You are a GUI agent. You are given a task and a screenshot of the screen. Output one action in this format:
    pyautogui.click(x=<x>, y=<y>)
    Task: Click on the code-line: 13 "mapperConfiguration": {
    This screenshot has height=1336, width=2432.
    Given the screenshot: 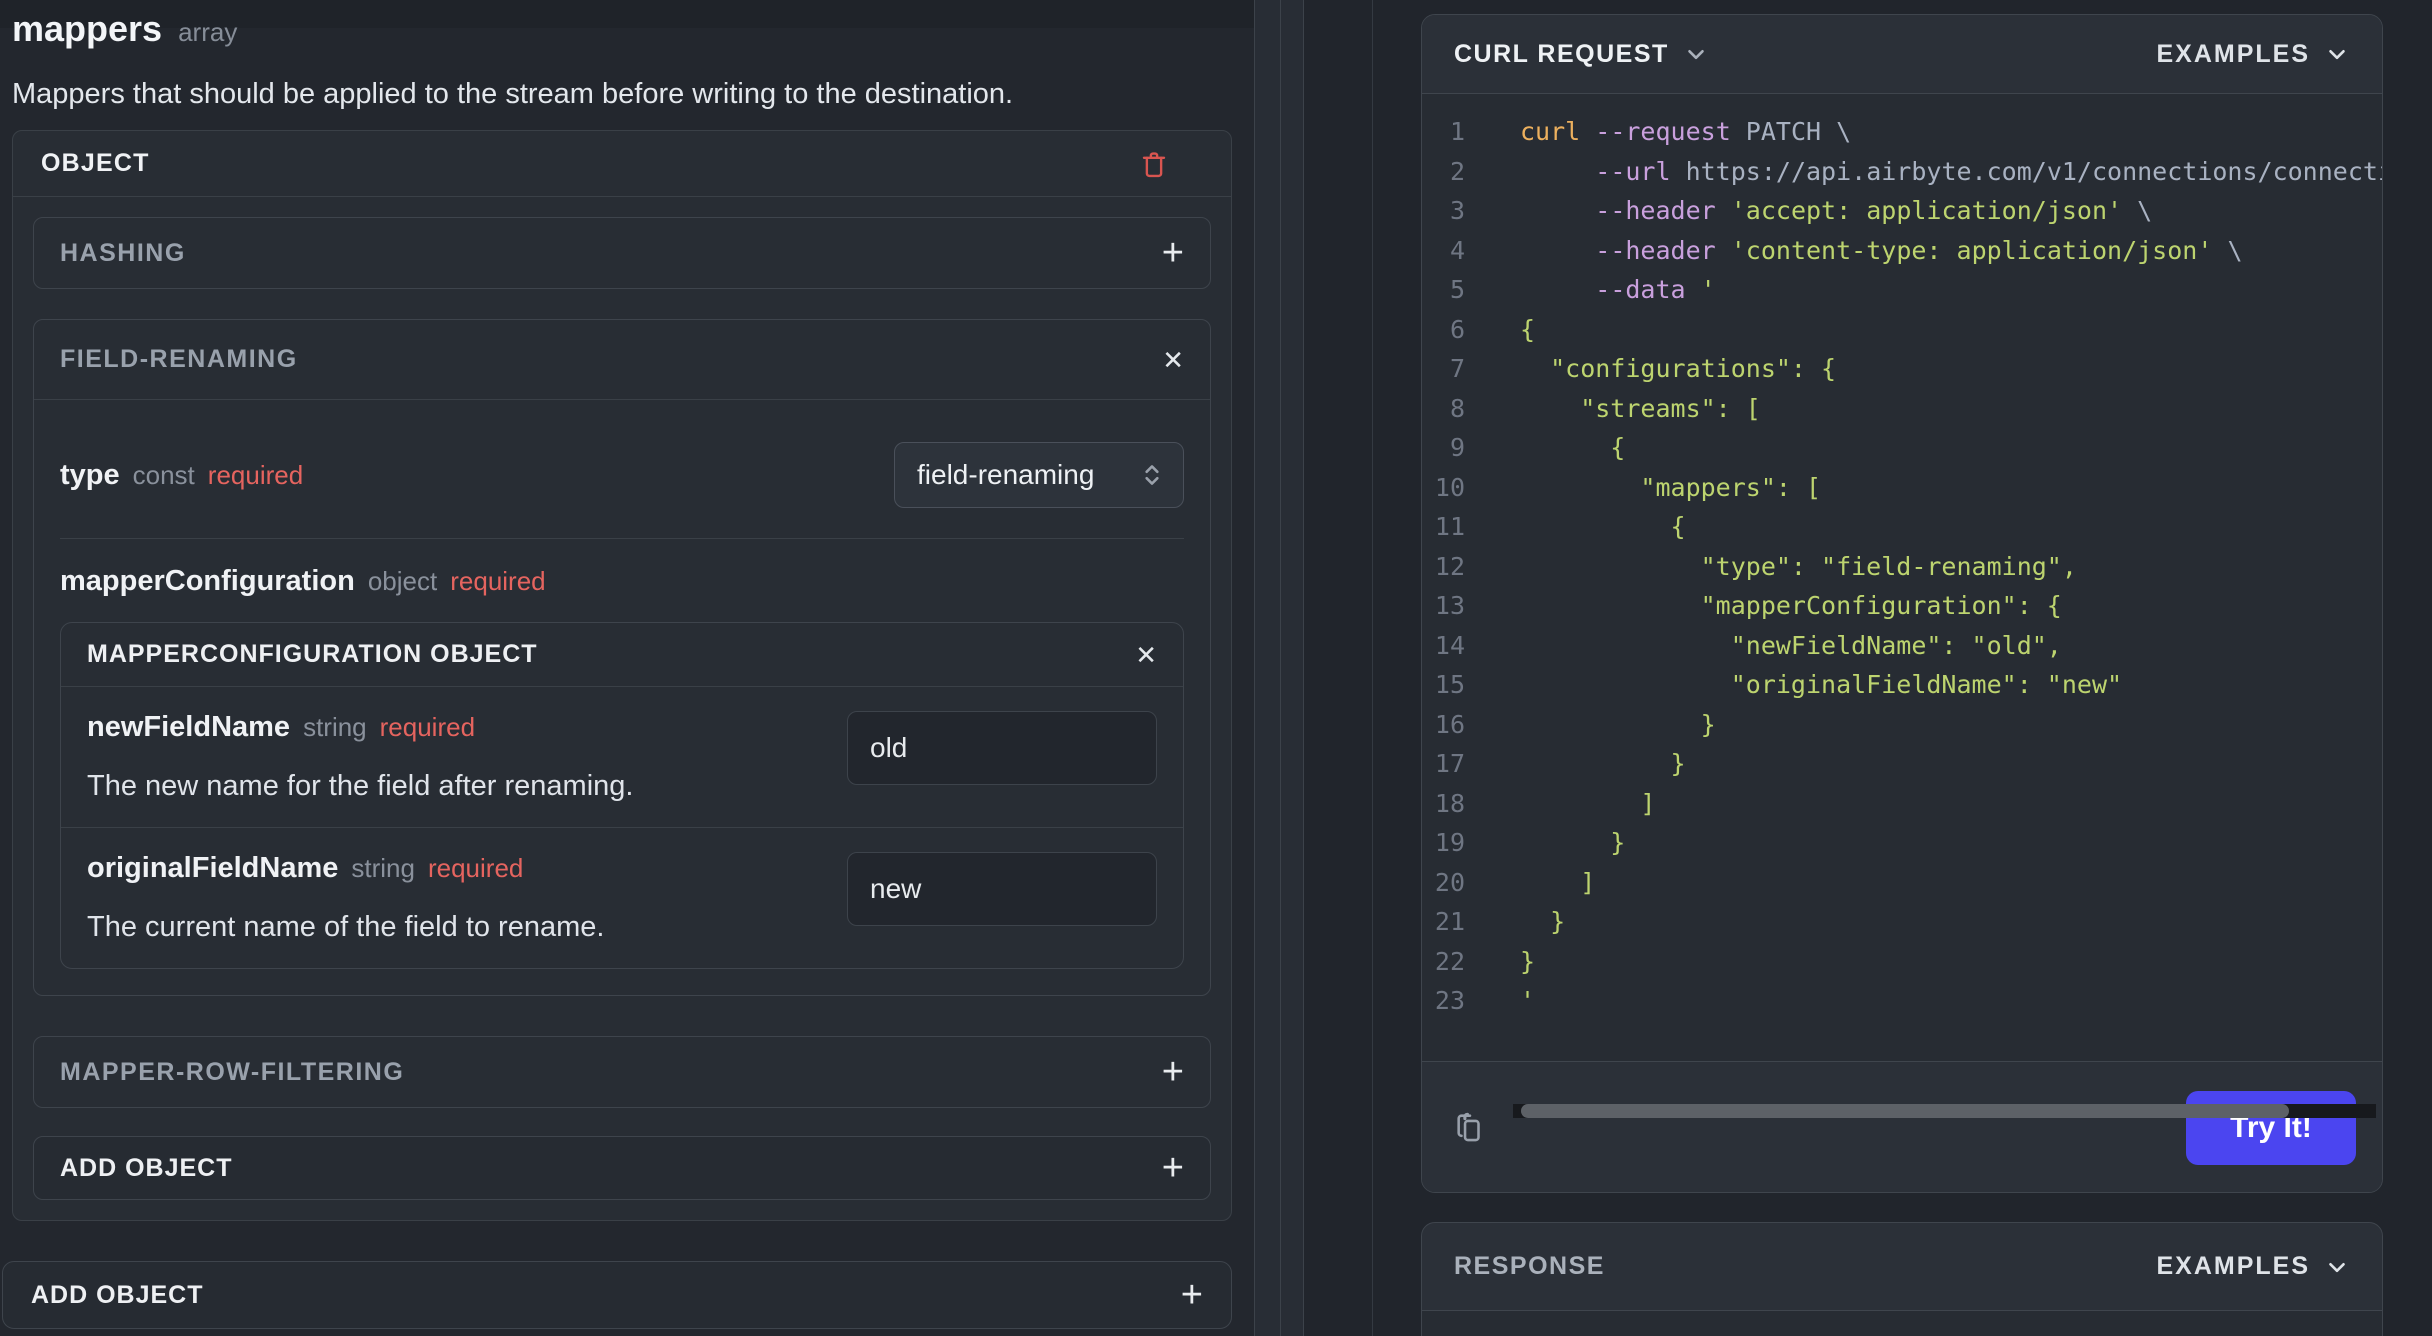 What is the action you would take?
    pyautogui.click(x=1902, y=606)
    